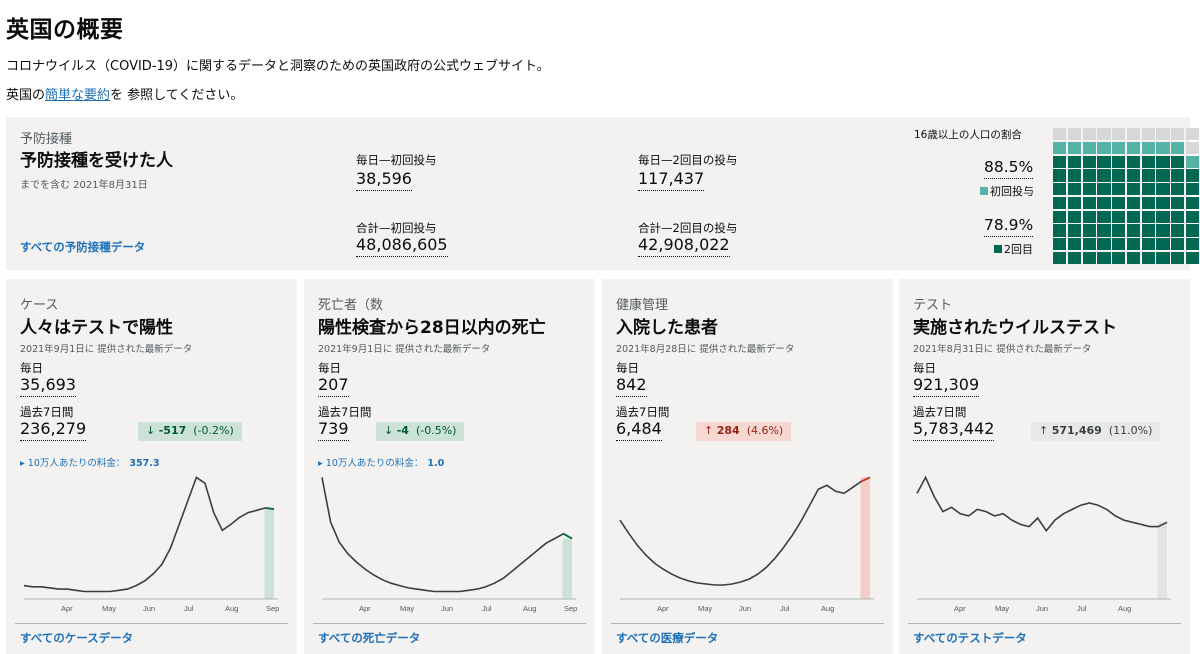 This screenshot has width=1200, height=654. I want to click on daily-second-dose-value: 117,437, so click(671, 180).